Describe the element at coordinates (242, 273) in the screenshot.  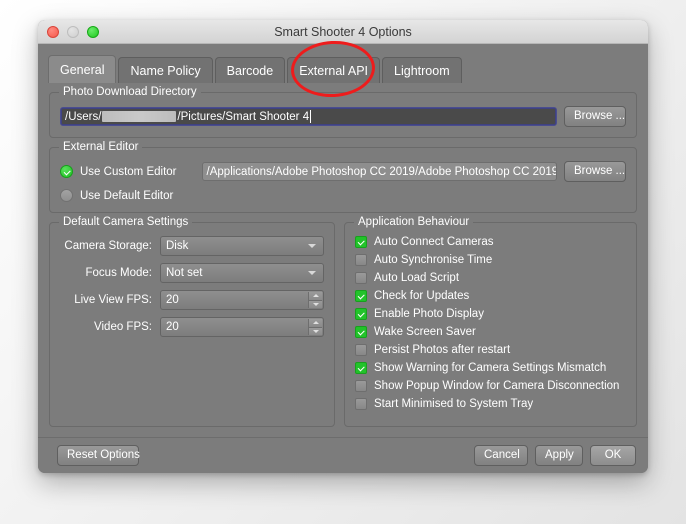
I see `focus-mode-select: Not set` at that location.